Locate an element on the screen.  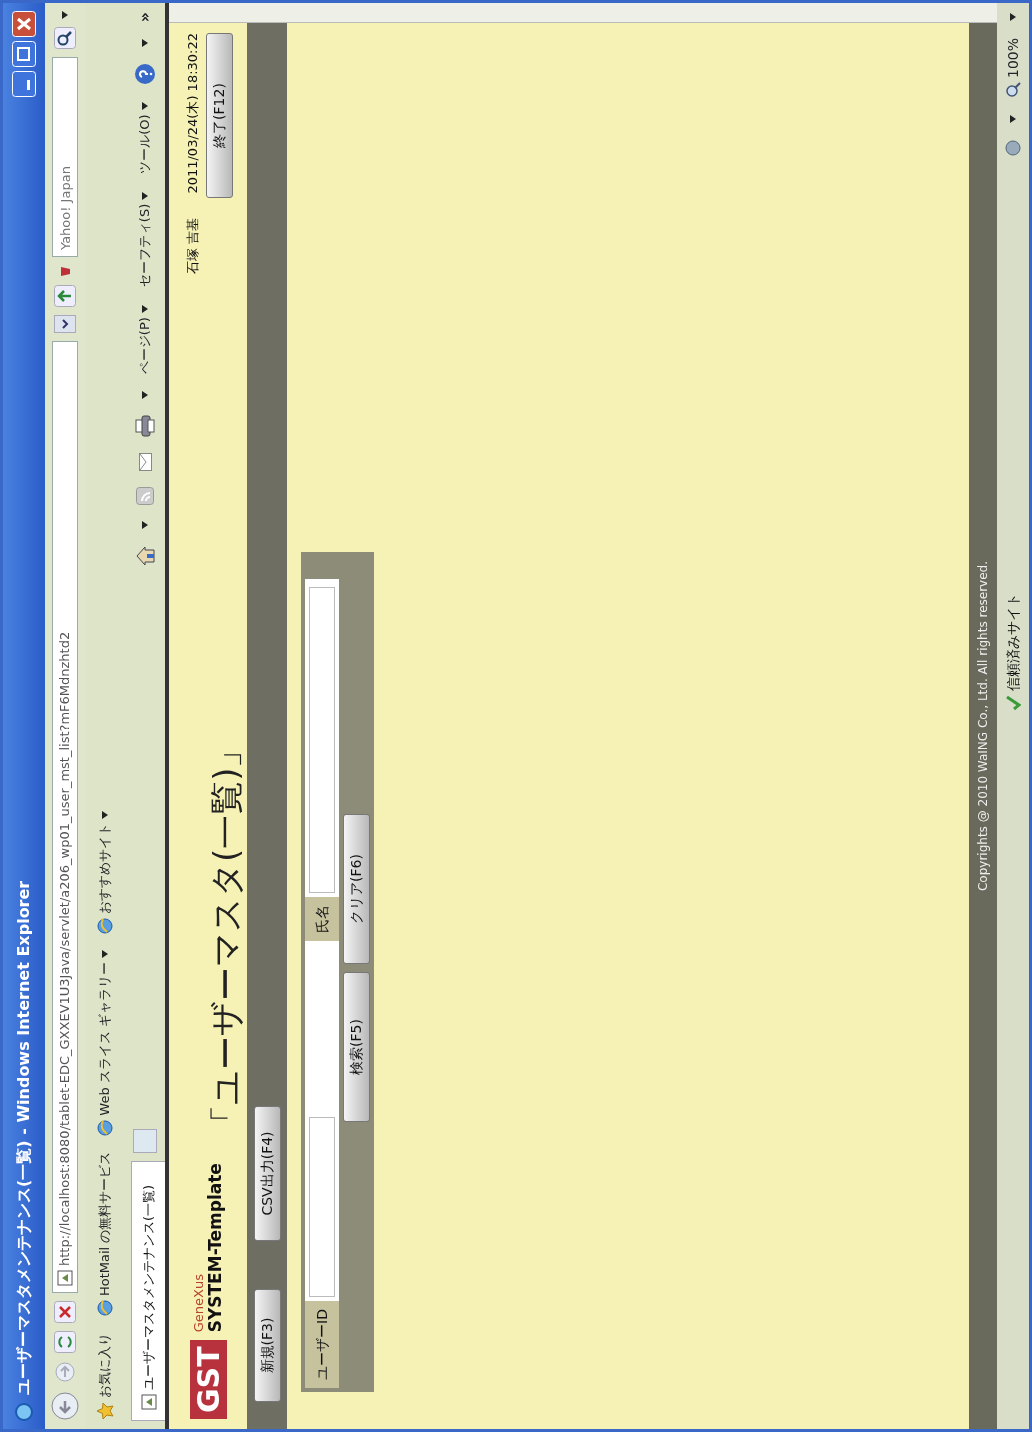
toolbar-button: CSV出力(F4) is located at coordinates (267, 1173).